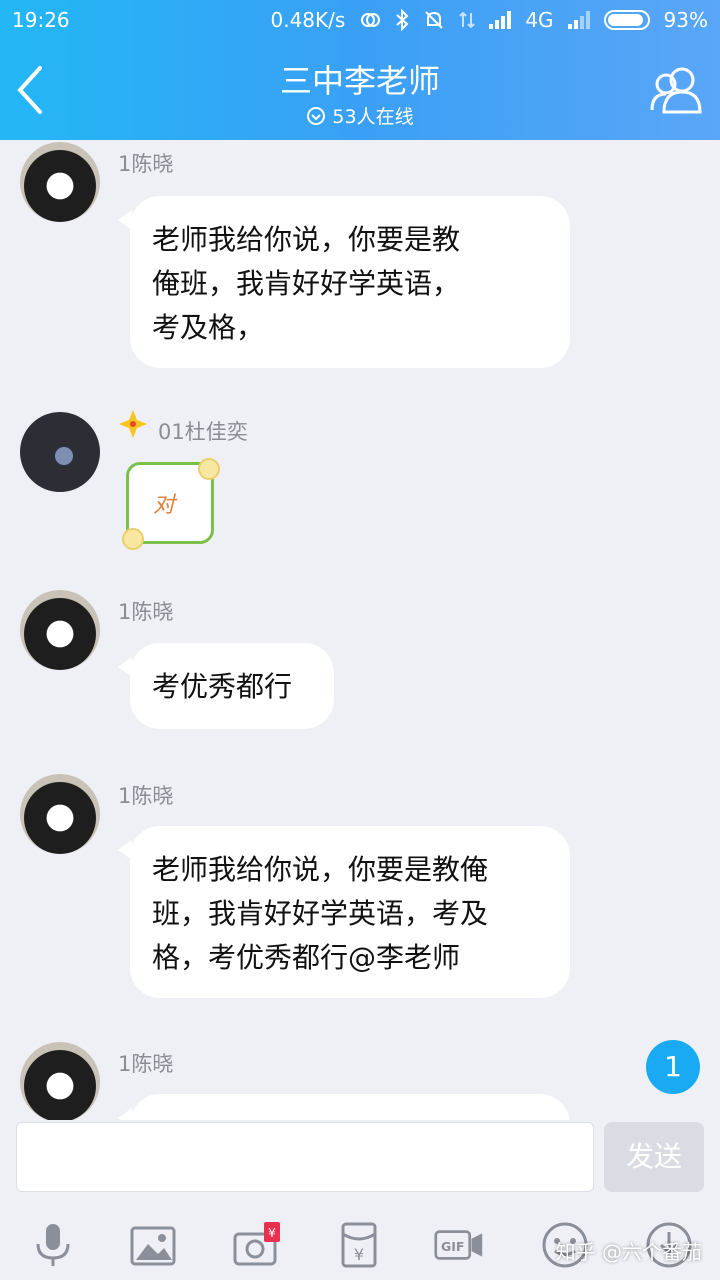 Image resolution: width=720 pixels, height=1280 pixels. What do you see at coordinates (306, 239) in the screenshot?
I see `message-line: 老师我给你说，你要是教` at bounding box center [306, 239].